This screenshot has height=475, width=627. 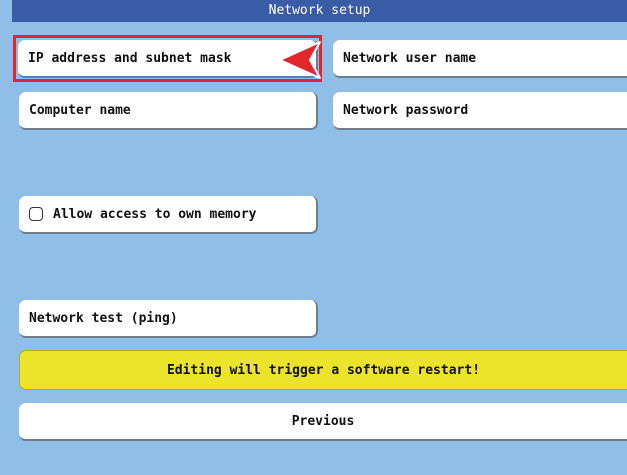 I want to click on network-password-button: Network password, so click(x=480, y=111).